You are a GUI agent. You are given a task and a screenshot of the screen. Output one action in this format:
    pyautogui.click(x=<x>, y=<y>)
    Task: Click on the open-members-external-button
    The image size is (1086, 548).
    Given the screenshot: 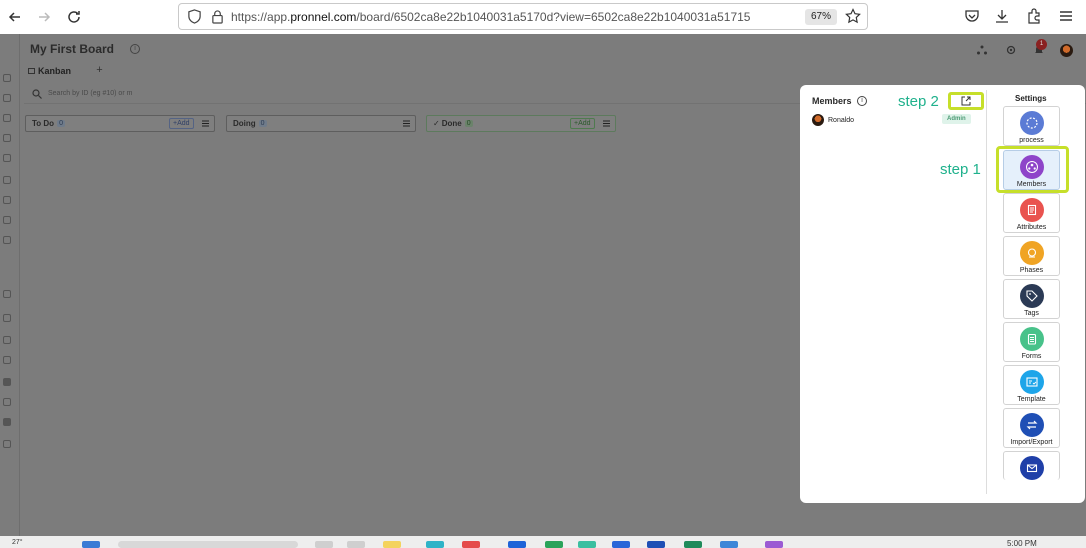 What is the action you would take?
    pyautogui.click(x=966, y=101)
    